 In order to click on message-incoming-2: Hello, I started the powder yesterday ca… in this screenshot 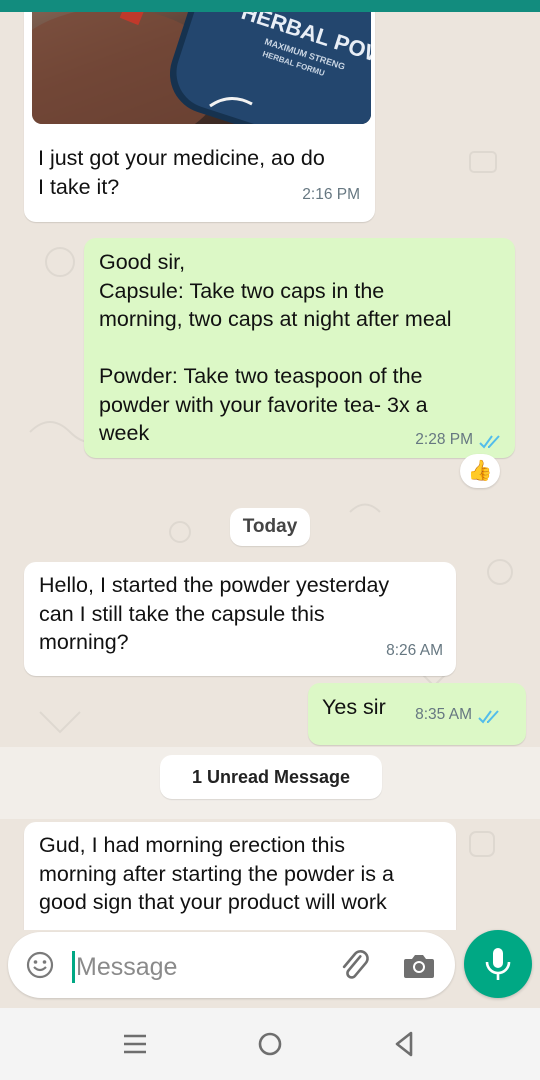, I will do `click(240, 619)`.